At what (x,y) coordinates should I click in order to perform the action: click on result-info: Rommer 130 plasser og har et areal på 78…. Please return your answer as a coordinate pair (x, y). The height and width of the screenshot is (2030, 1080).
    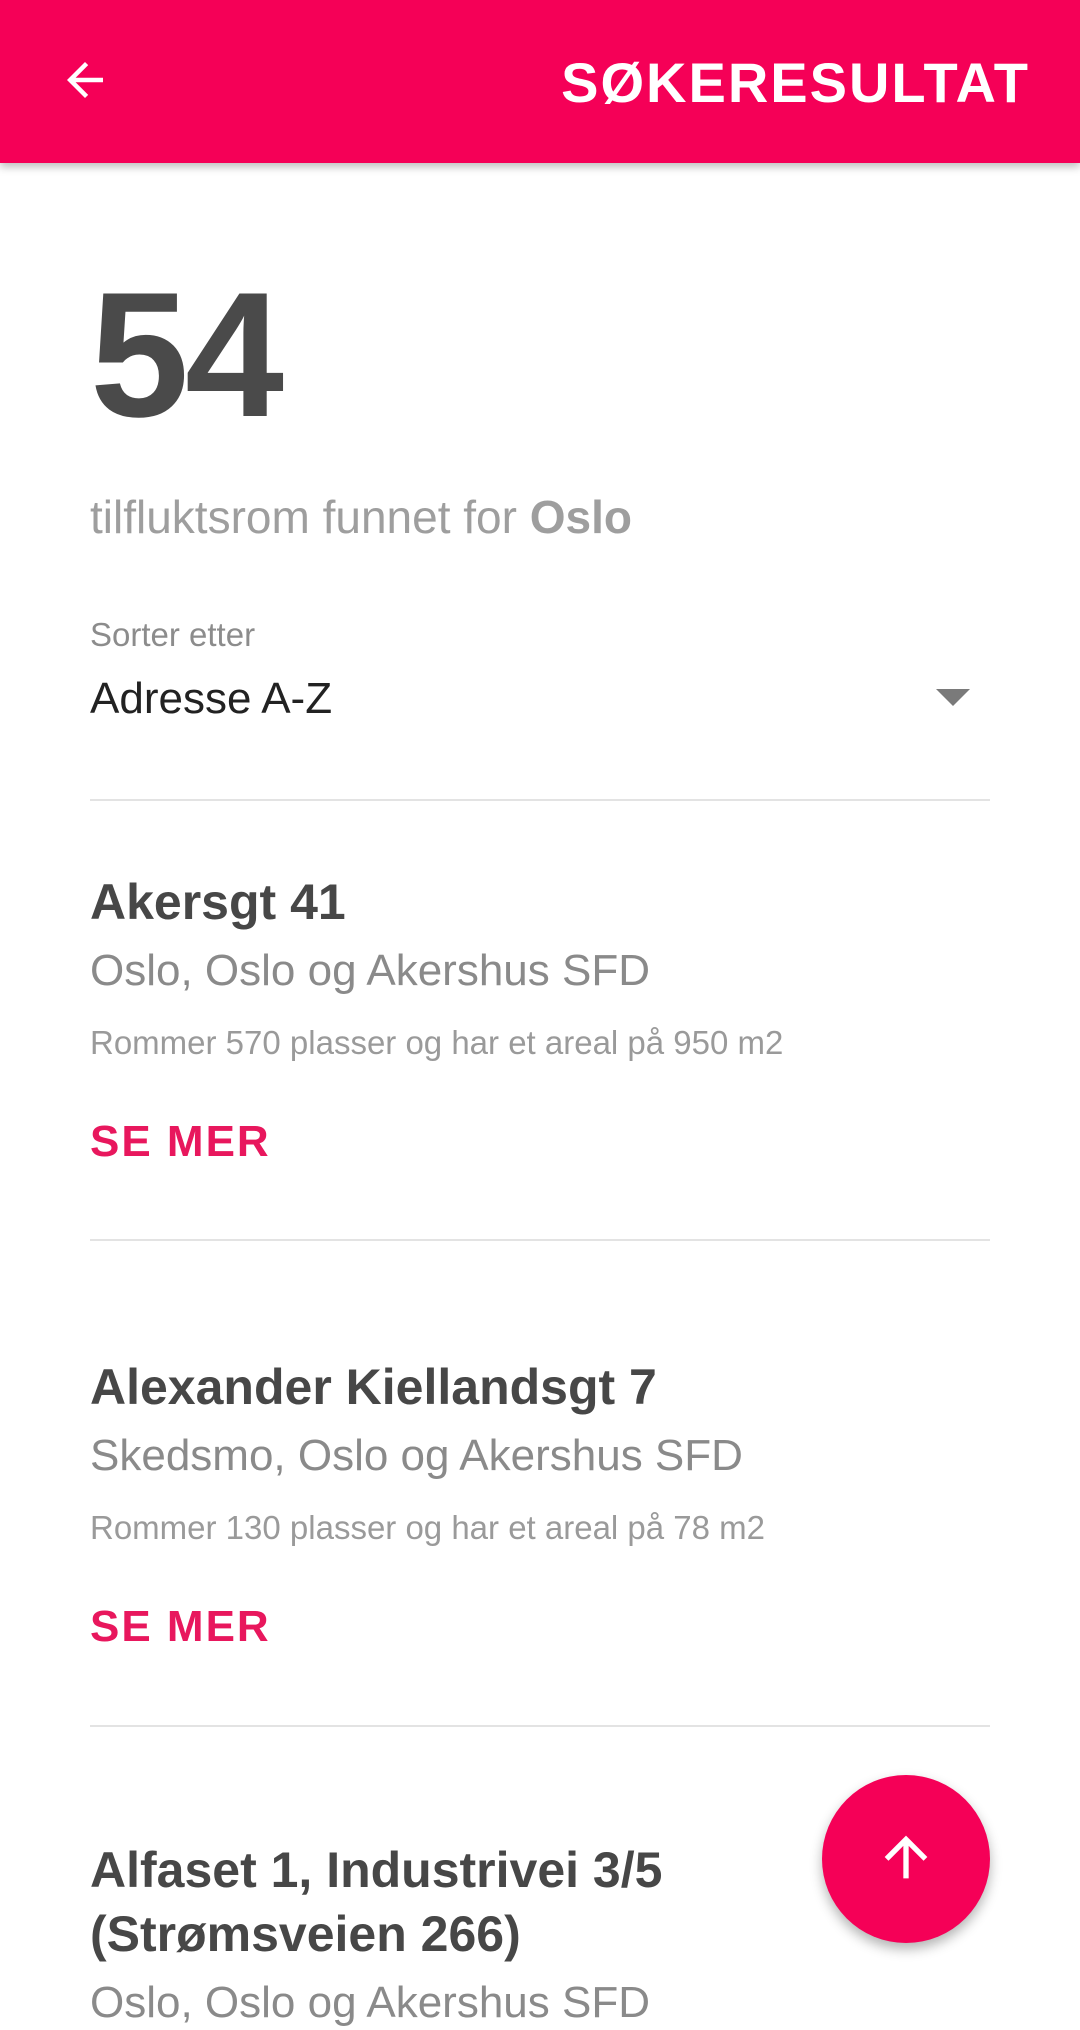
    Looking at the image, I should click on (428, 1527).